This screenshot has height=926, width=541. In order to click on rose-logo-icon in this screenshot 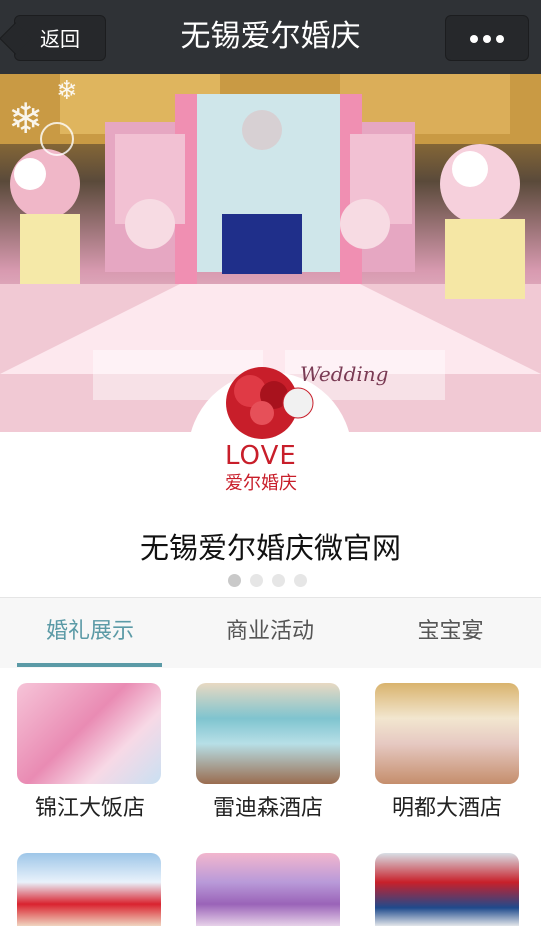, I will do `click(270, 403)`.